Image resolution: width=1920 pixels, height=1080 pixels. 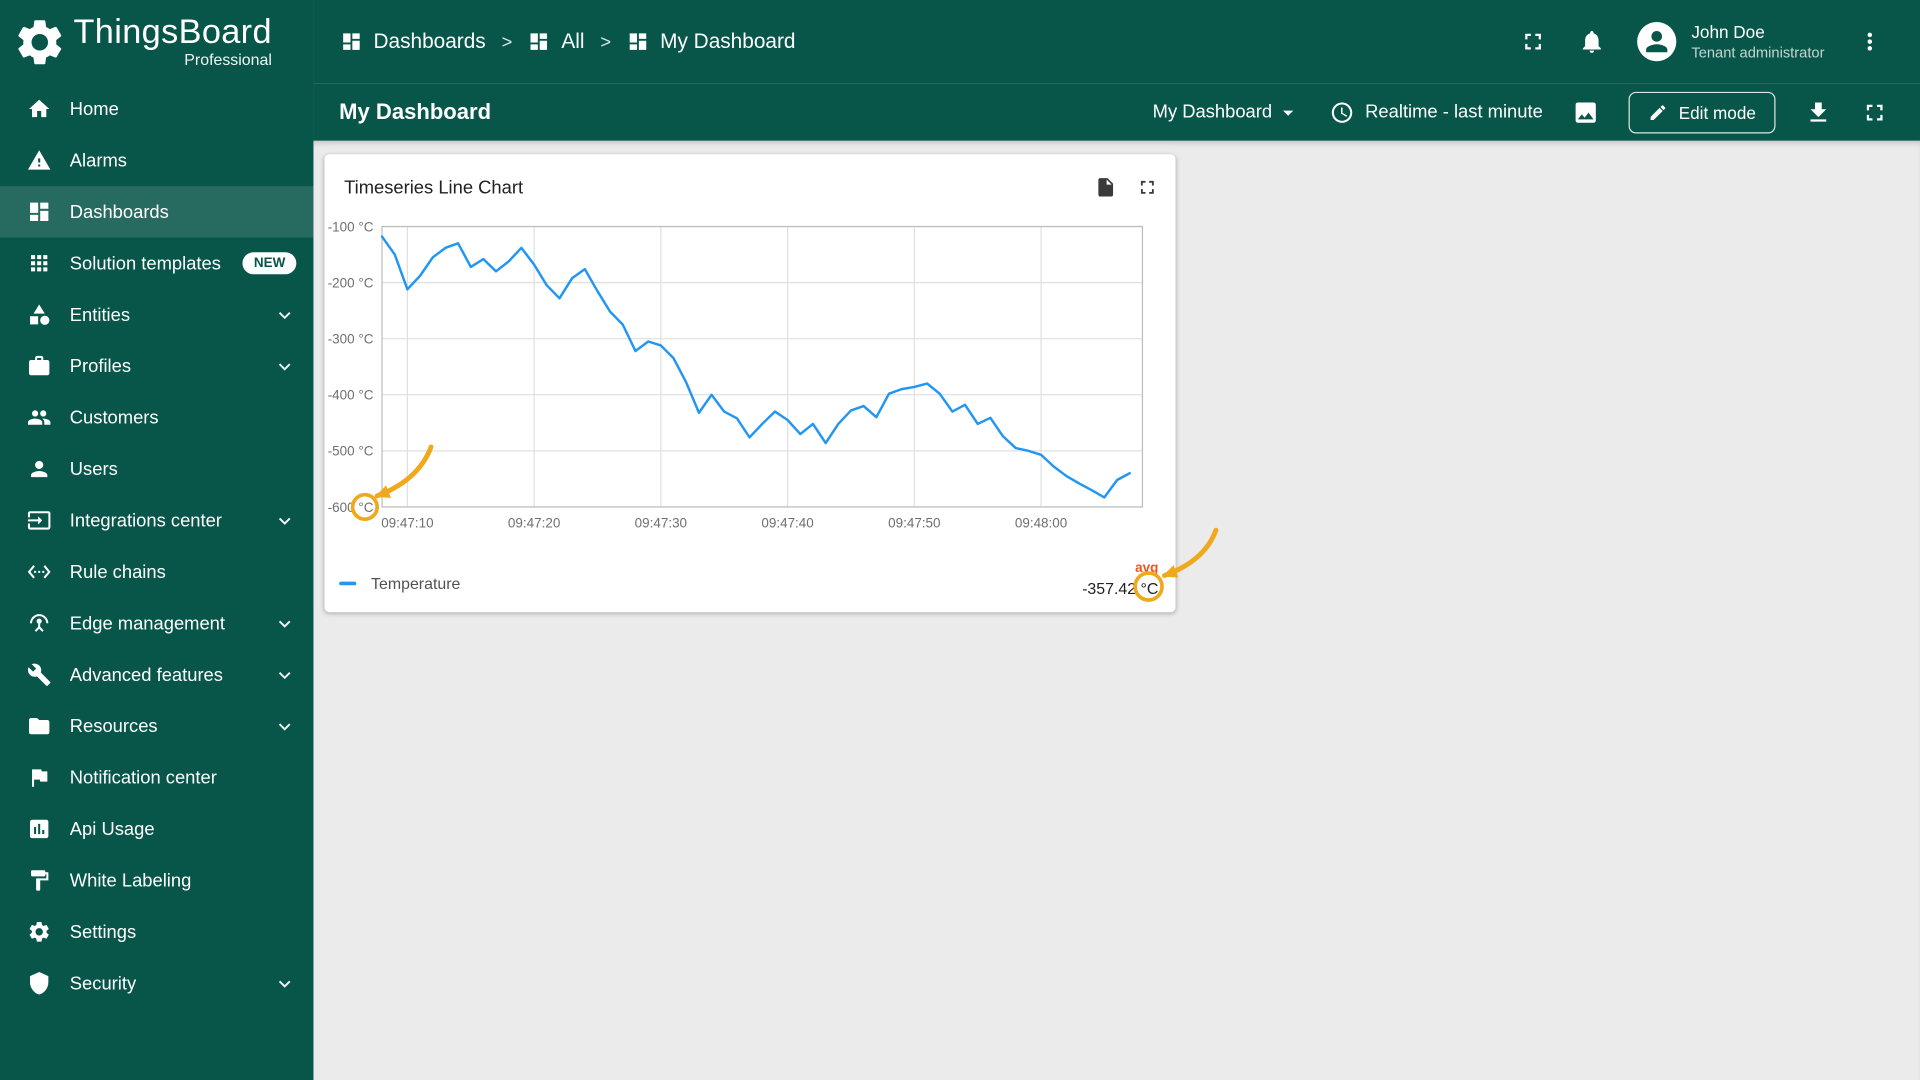 I want to click on sidebar-item-label: Api Usage, so click(x=112, y=829).